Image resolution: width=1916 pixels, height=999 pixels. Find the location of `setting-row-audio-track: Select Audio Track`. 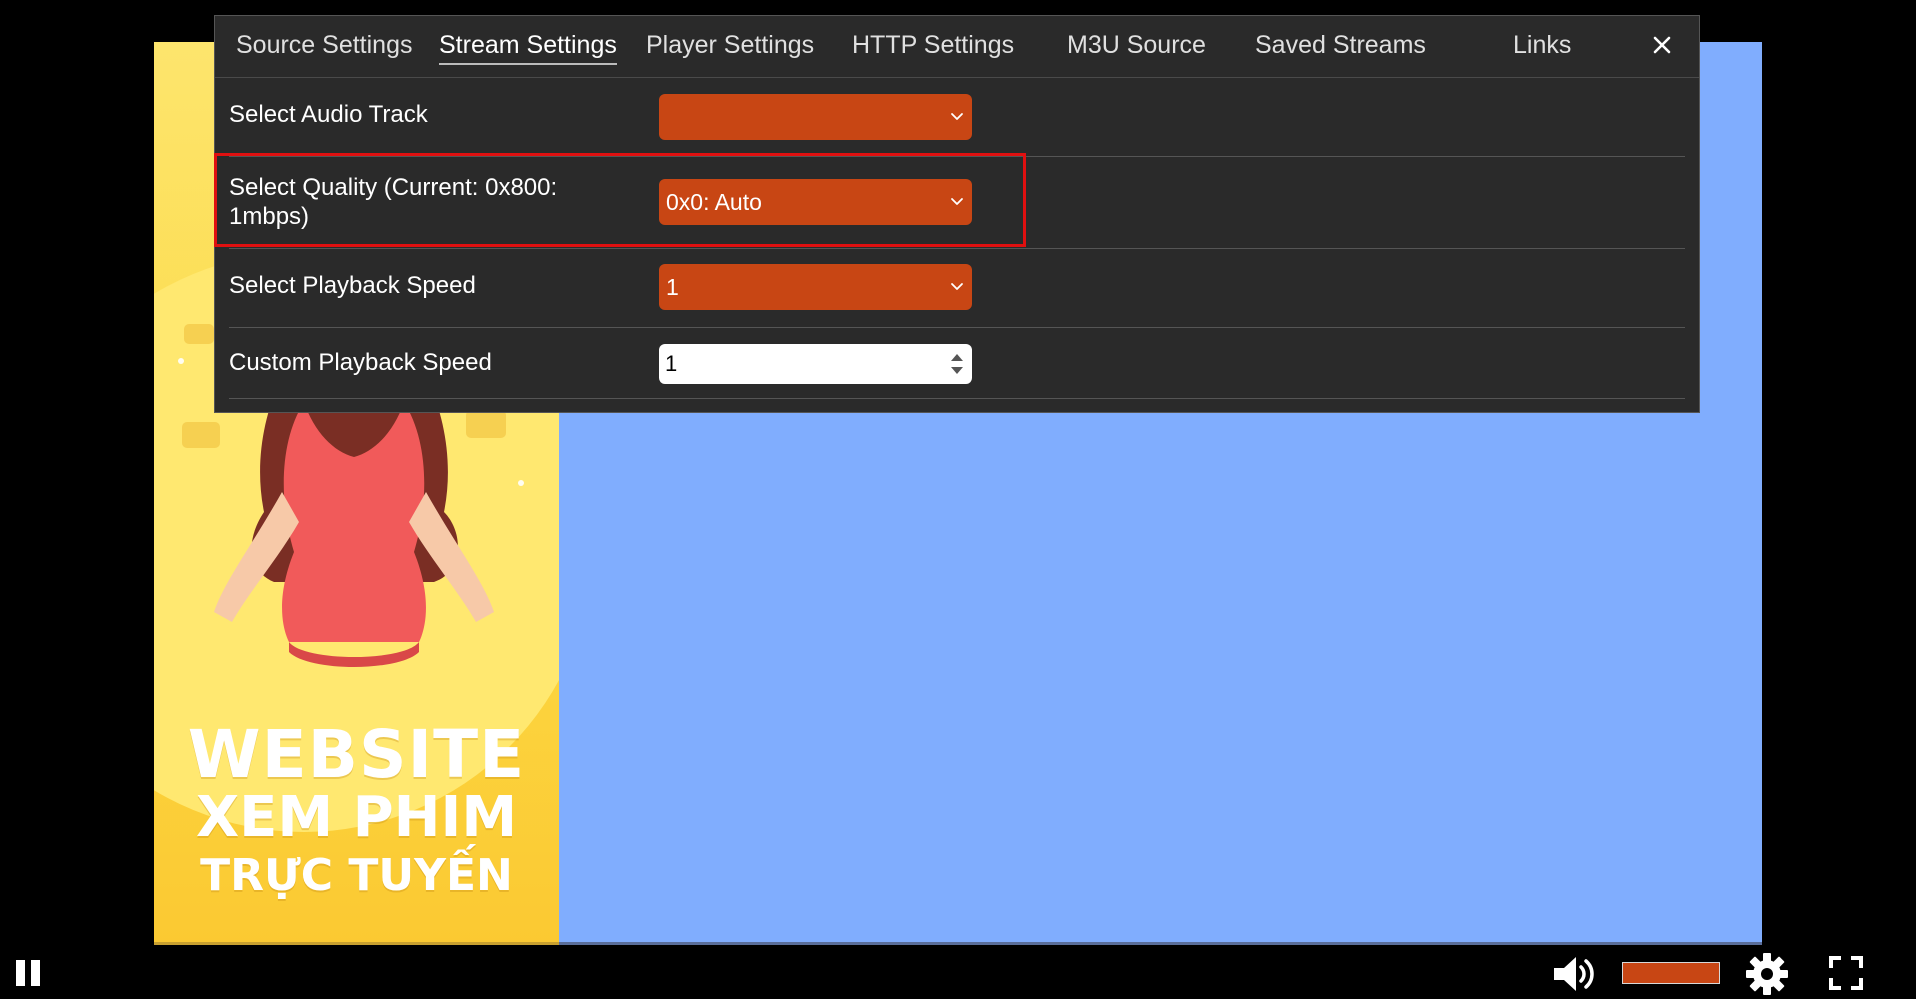

setting-row-audio-track: Select Audio Track is located at coordinates (957, 117).